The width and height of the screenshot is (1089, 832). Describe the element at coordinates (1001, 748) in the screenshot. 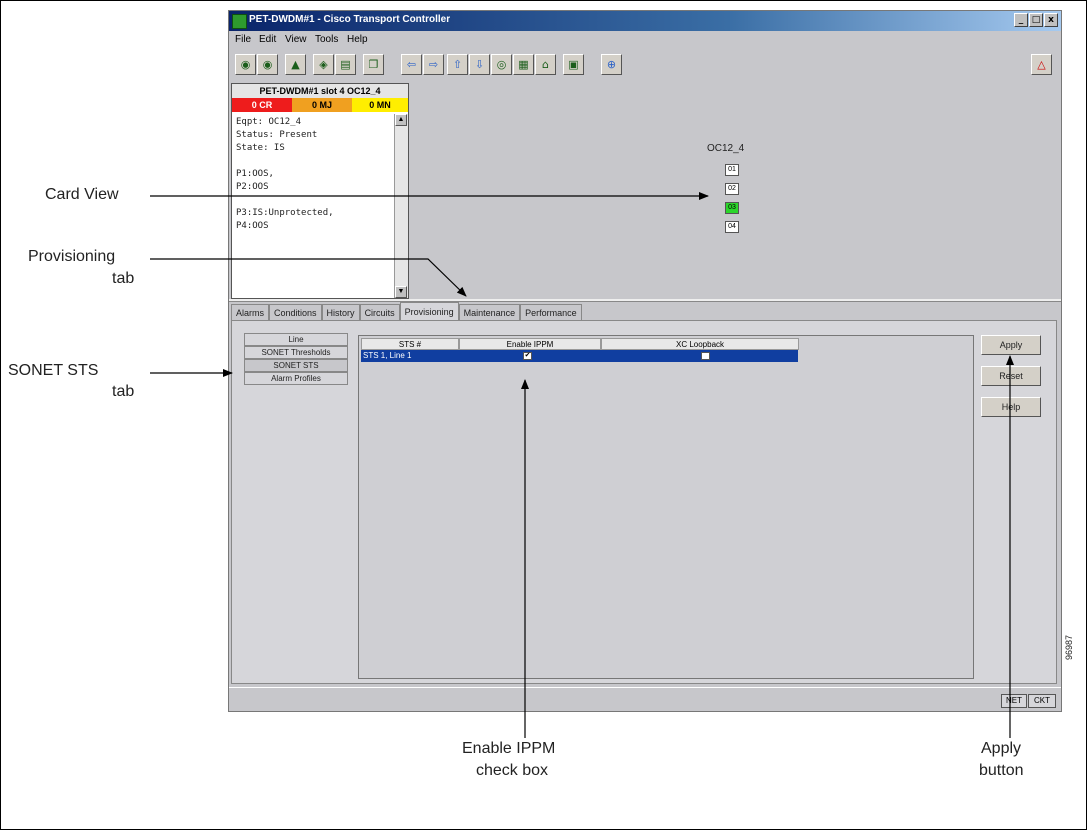

I see `apply-annotation-line1: Apply` at that location.